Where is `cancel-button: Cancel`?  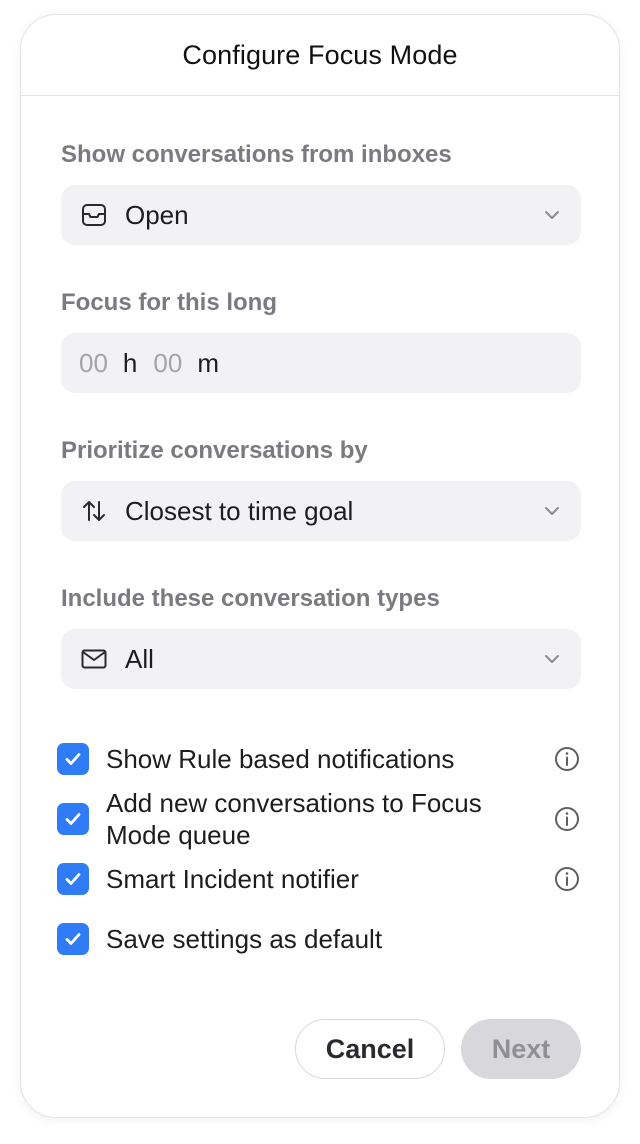
cancel-button: Cancel is located at coordinates (370, 1049).